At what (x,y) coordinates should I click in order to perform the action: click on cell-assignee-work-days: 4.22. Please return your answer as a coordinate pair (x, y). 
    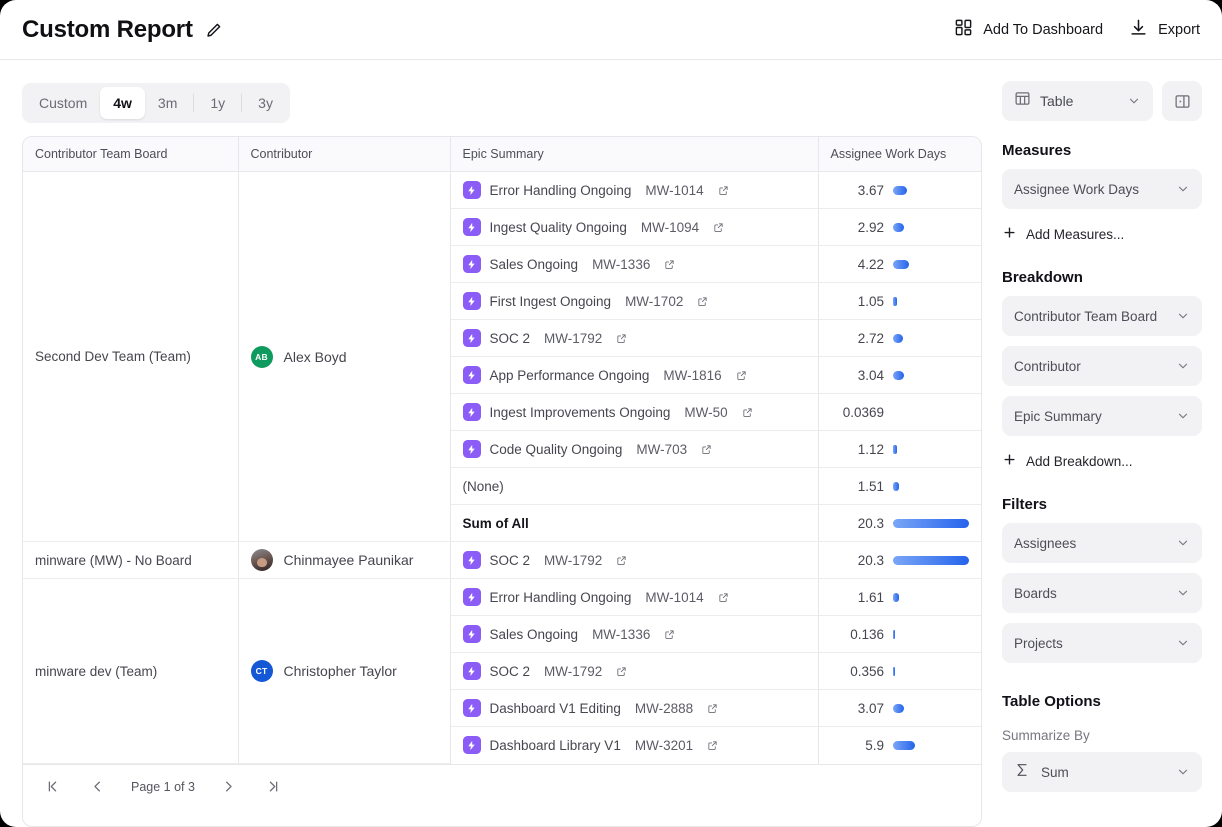
    Looking at the image, I should click on (899, 264).